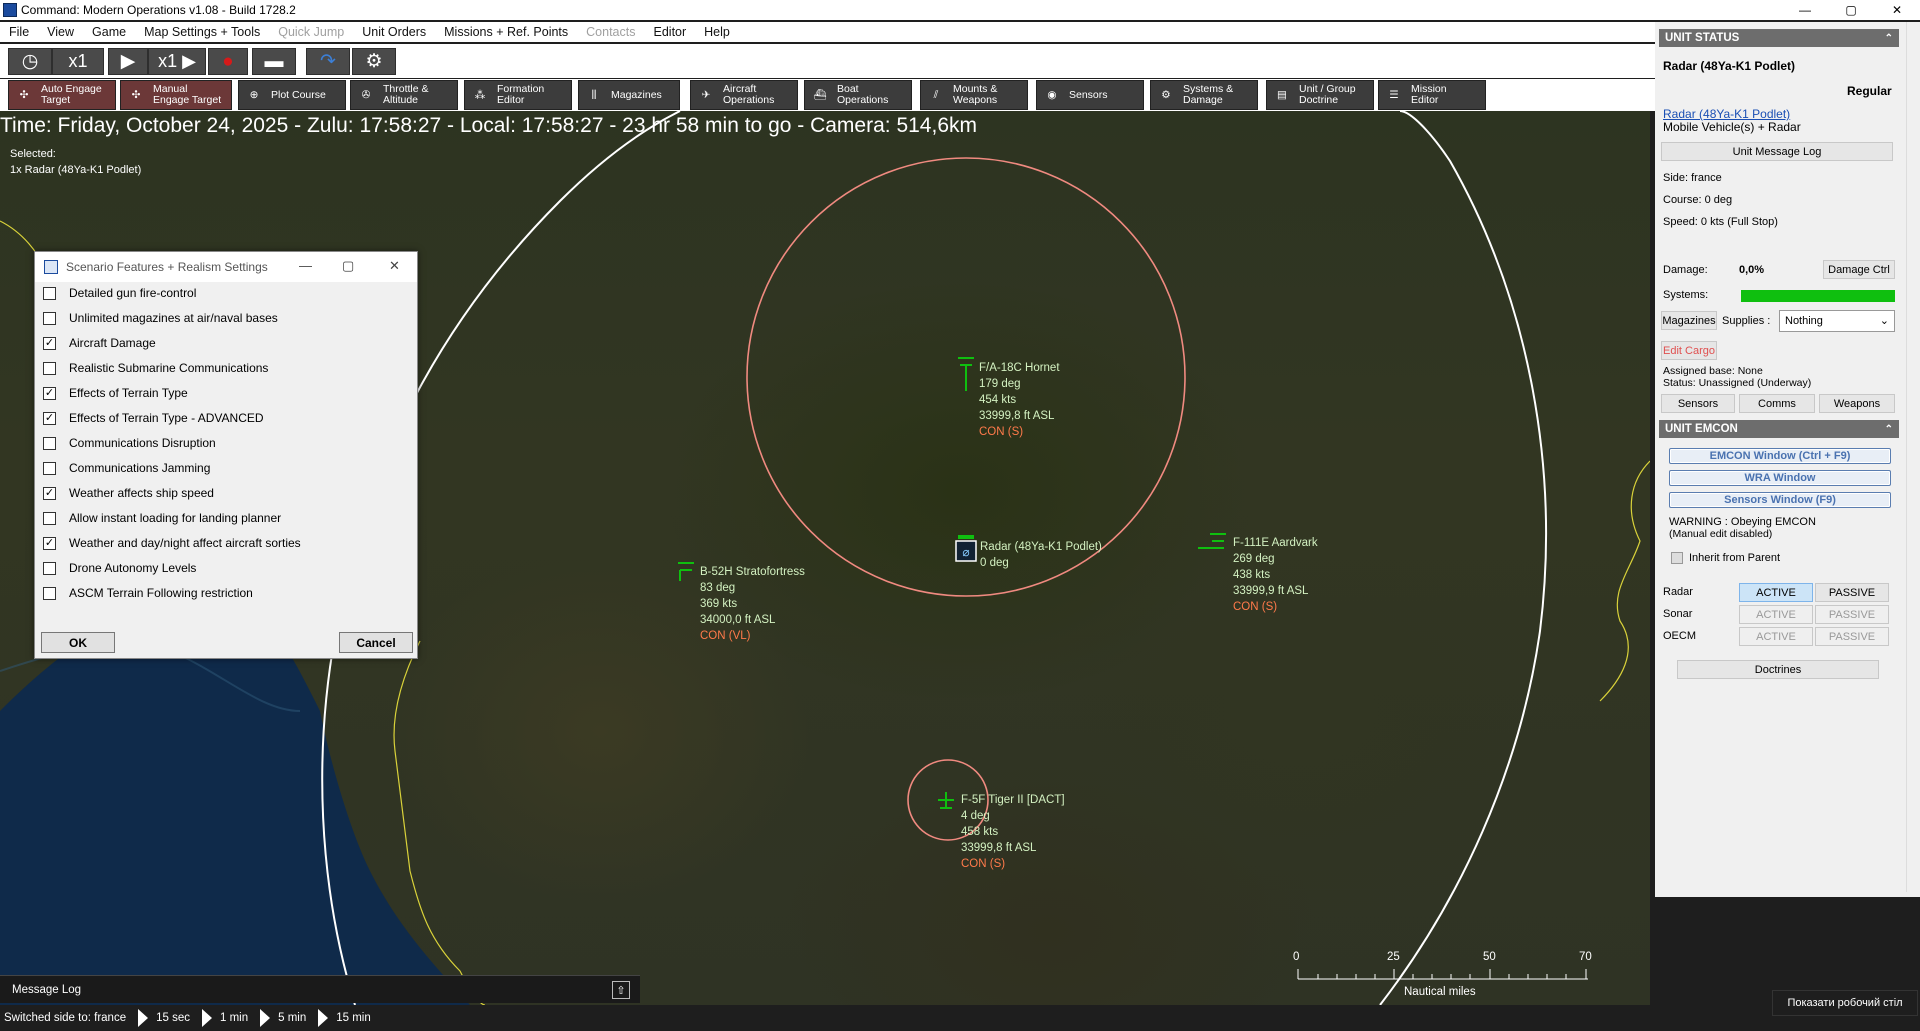 The width and height of the screenshot is (1920, 1031). I want to click on dialog-minimize-button: —, so click(305, 265).